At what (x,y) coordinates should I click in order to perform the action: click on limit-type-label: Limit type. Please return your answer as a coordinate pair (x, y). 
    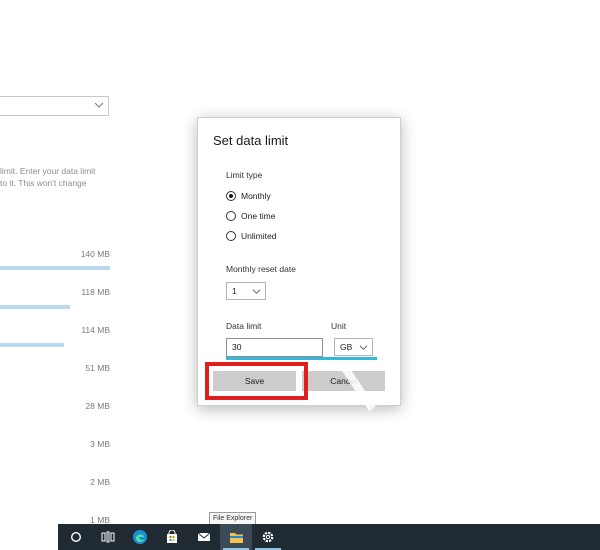
    Looking at the image, I should click on (244, 175).